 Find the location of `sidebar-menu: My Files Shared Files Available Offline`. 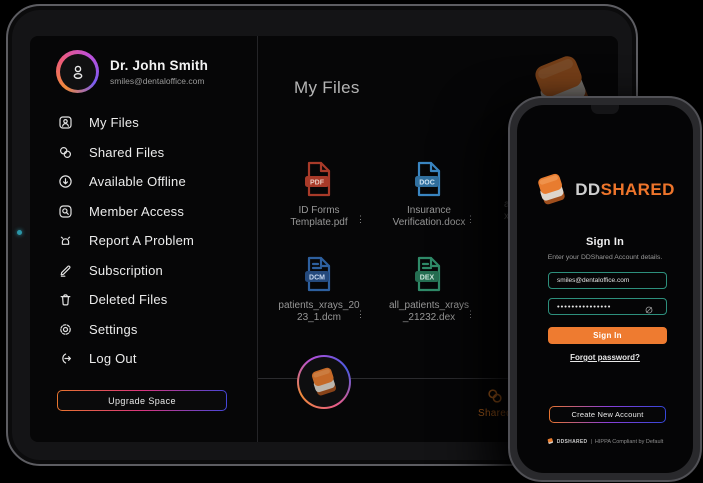

sidebar-menu: My Files Shared Files Available Offline is located at coordinates (126, 241).